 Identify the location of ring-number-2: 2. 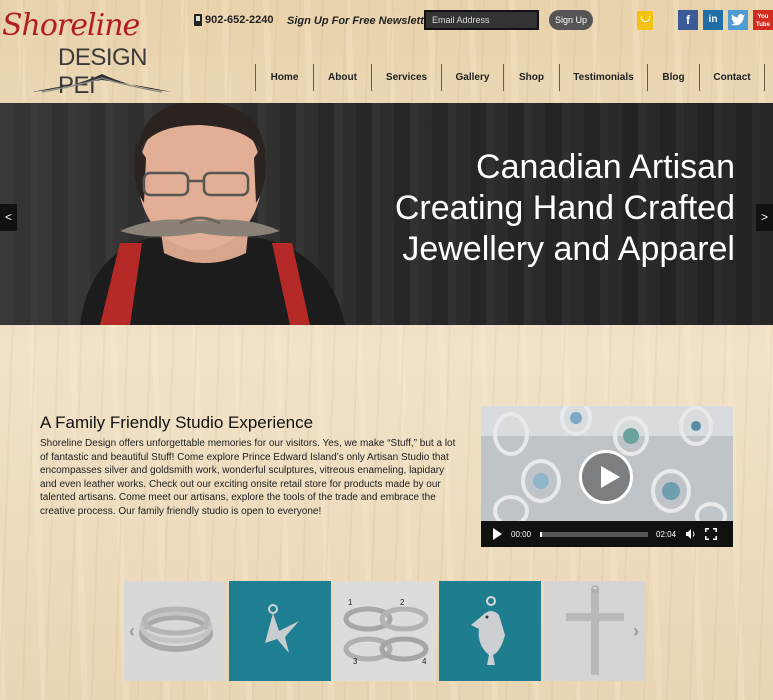
(402, 602).